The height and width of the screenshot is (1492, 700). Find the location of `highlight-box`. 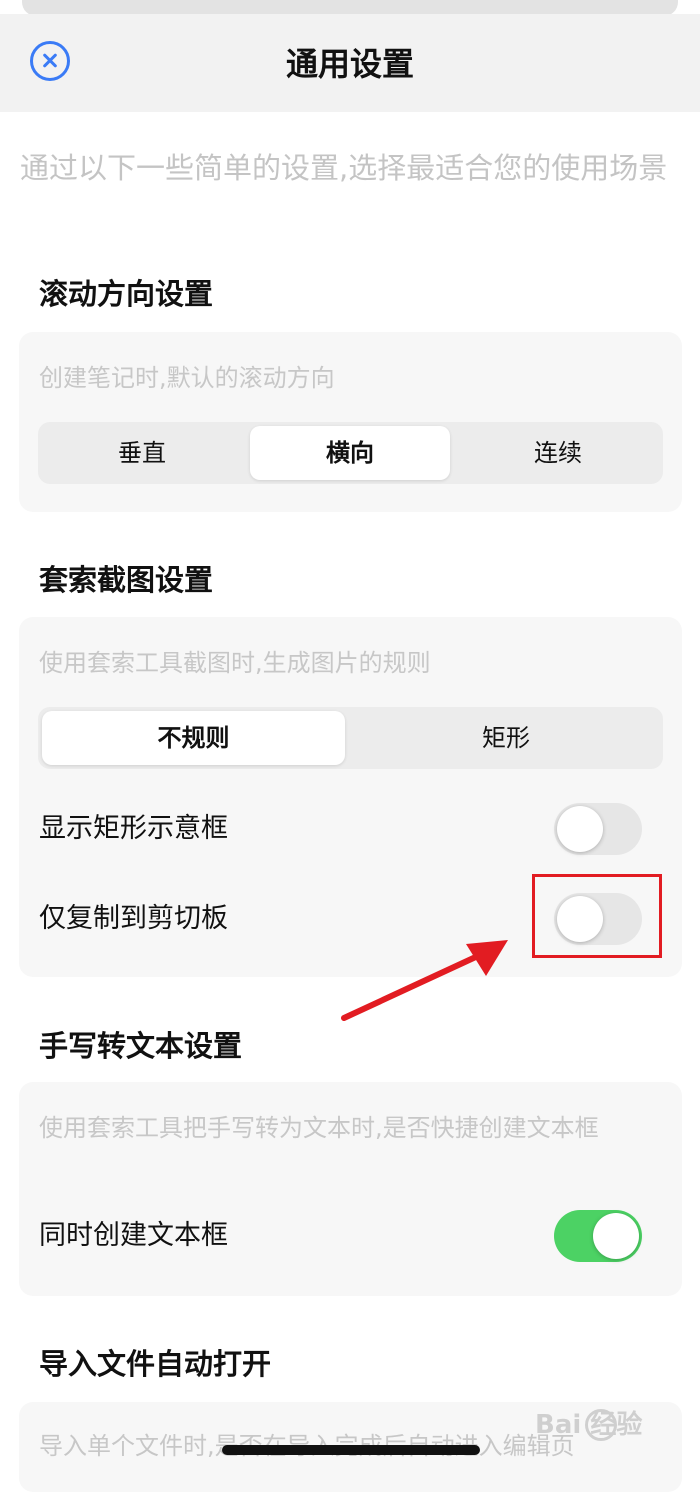

highlight-box is located at coordinates (597, 916).